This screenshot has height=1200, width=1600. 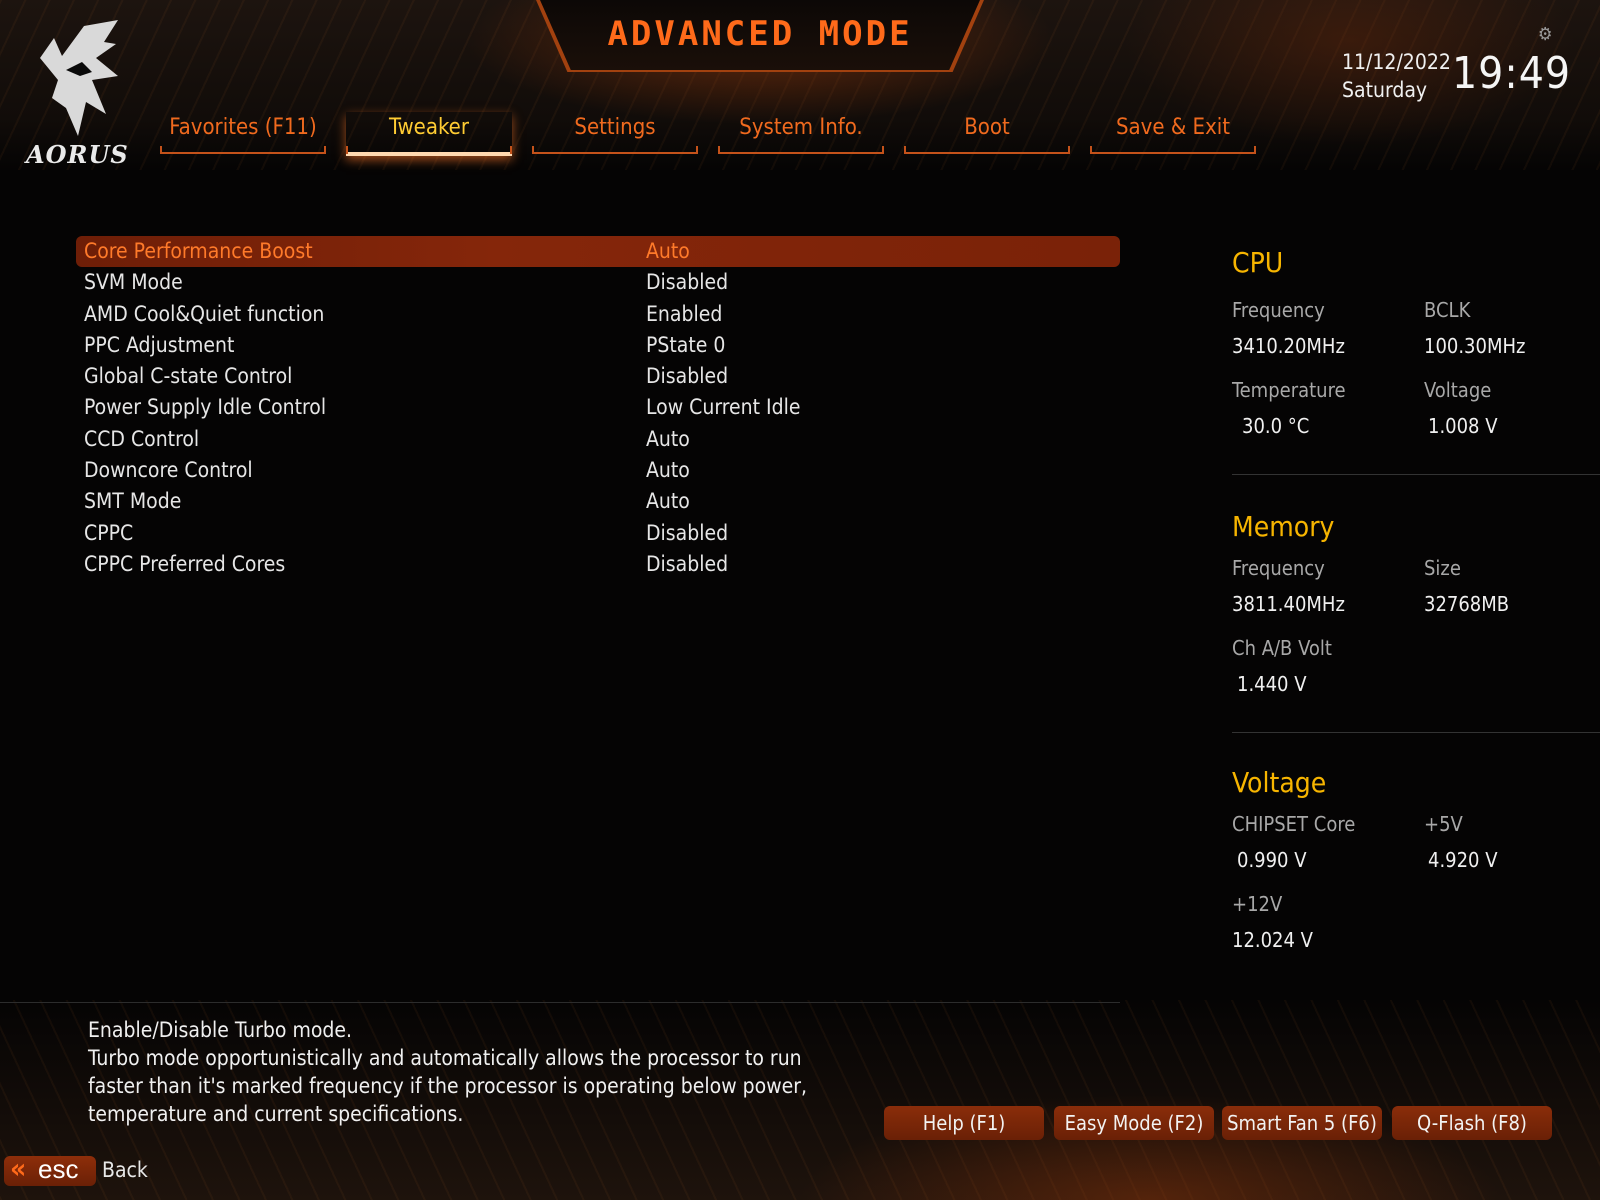 I want to click on memory-volt-label: Ch A/B Volt, so click(x=1282, y=648).